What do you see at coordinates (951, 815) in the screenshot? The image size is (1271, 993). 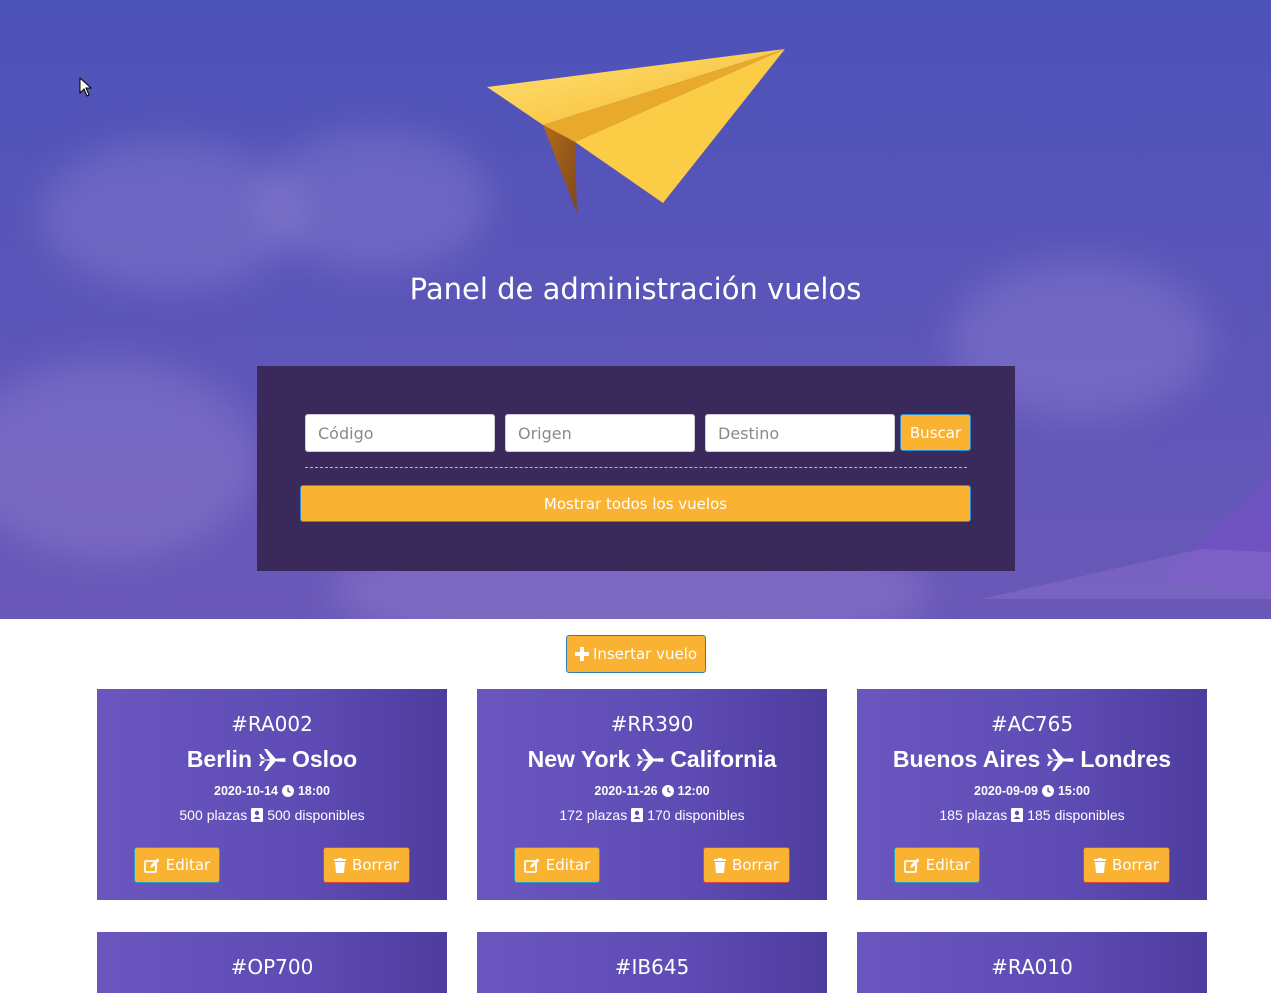 I see `seats-count: 185` at bounding box center [951, 815].